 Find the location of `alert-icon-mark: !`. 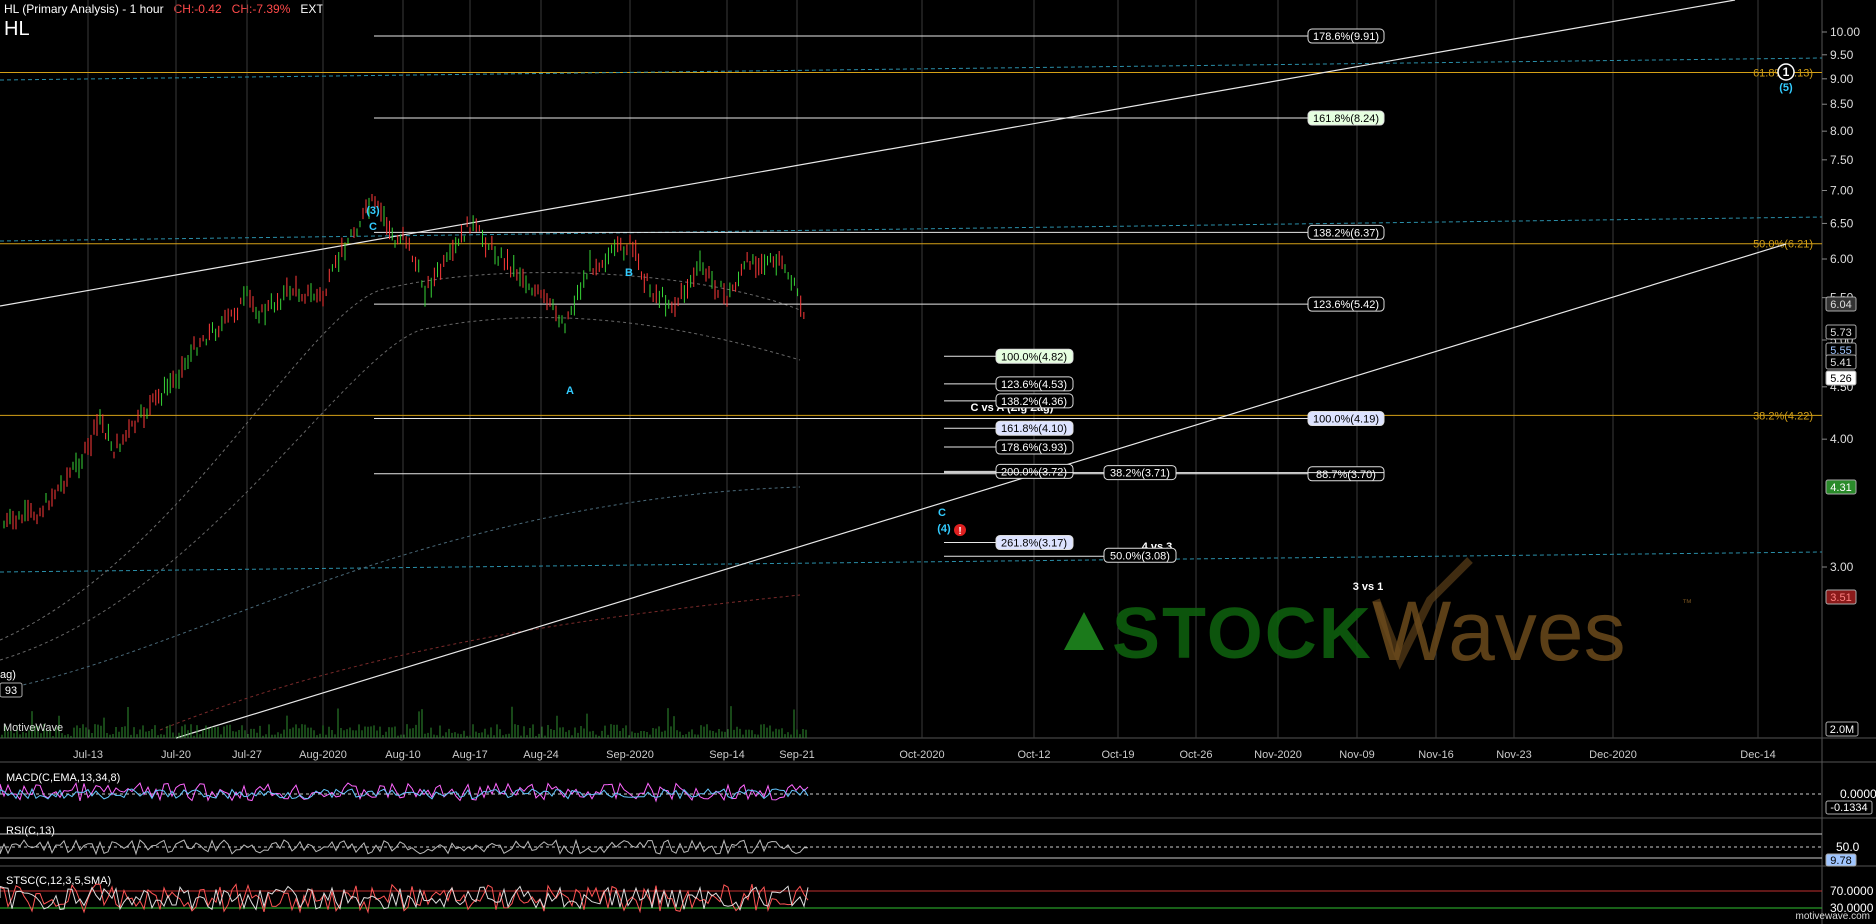

alert-icon-mark: ! is located at coordinates (959, 531).